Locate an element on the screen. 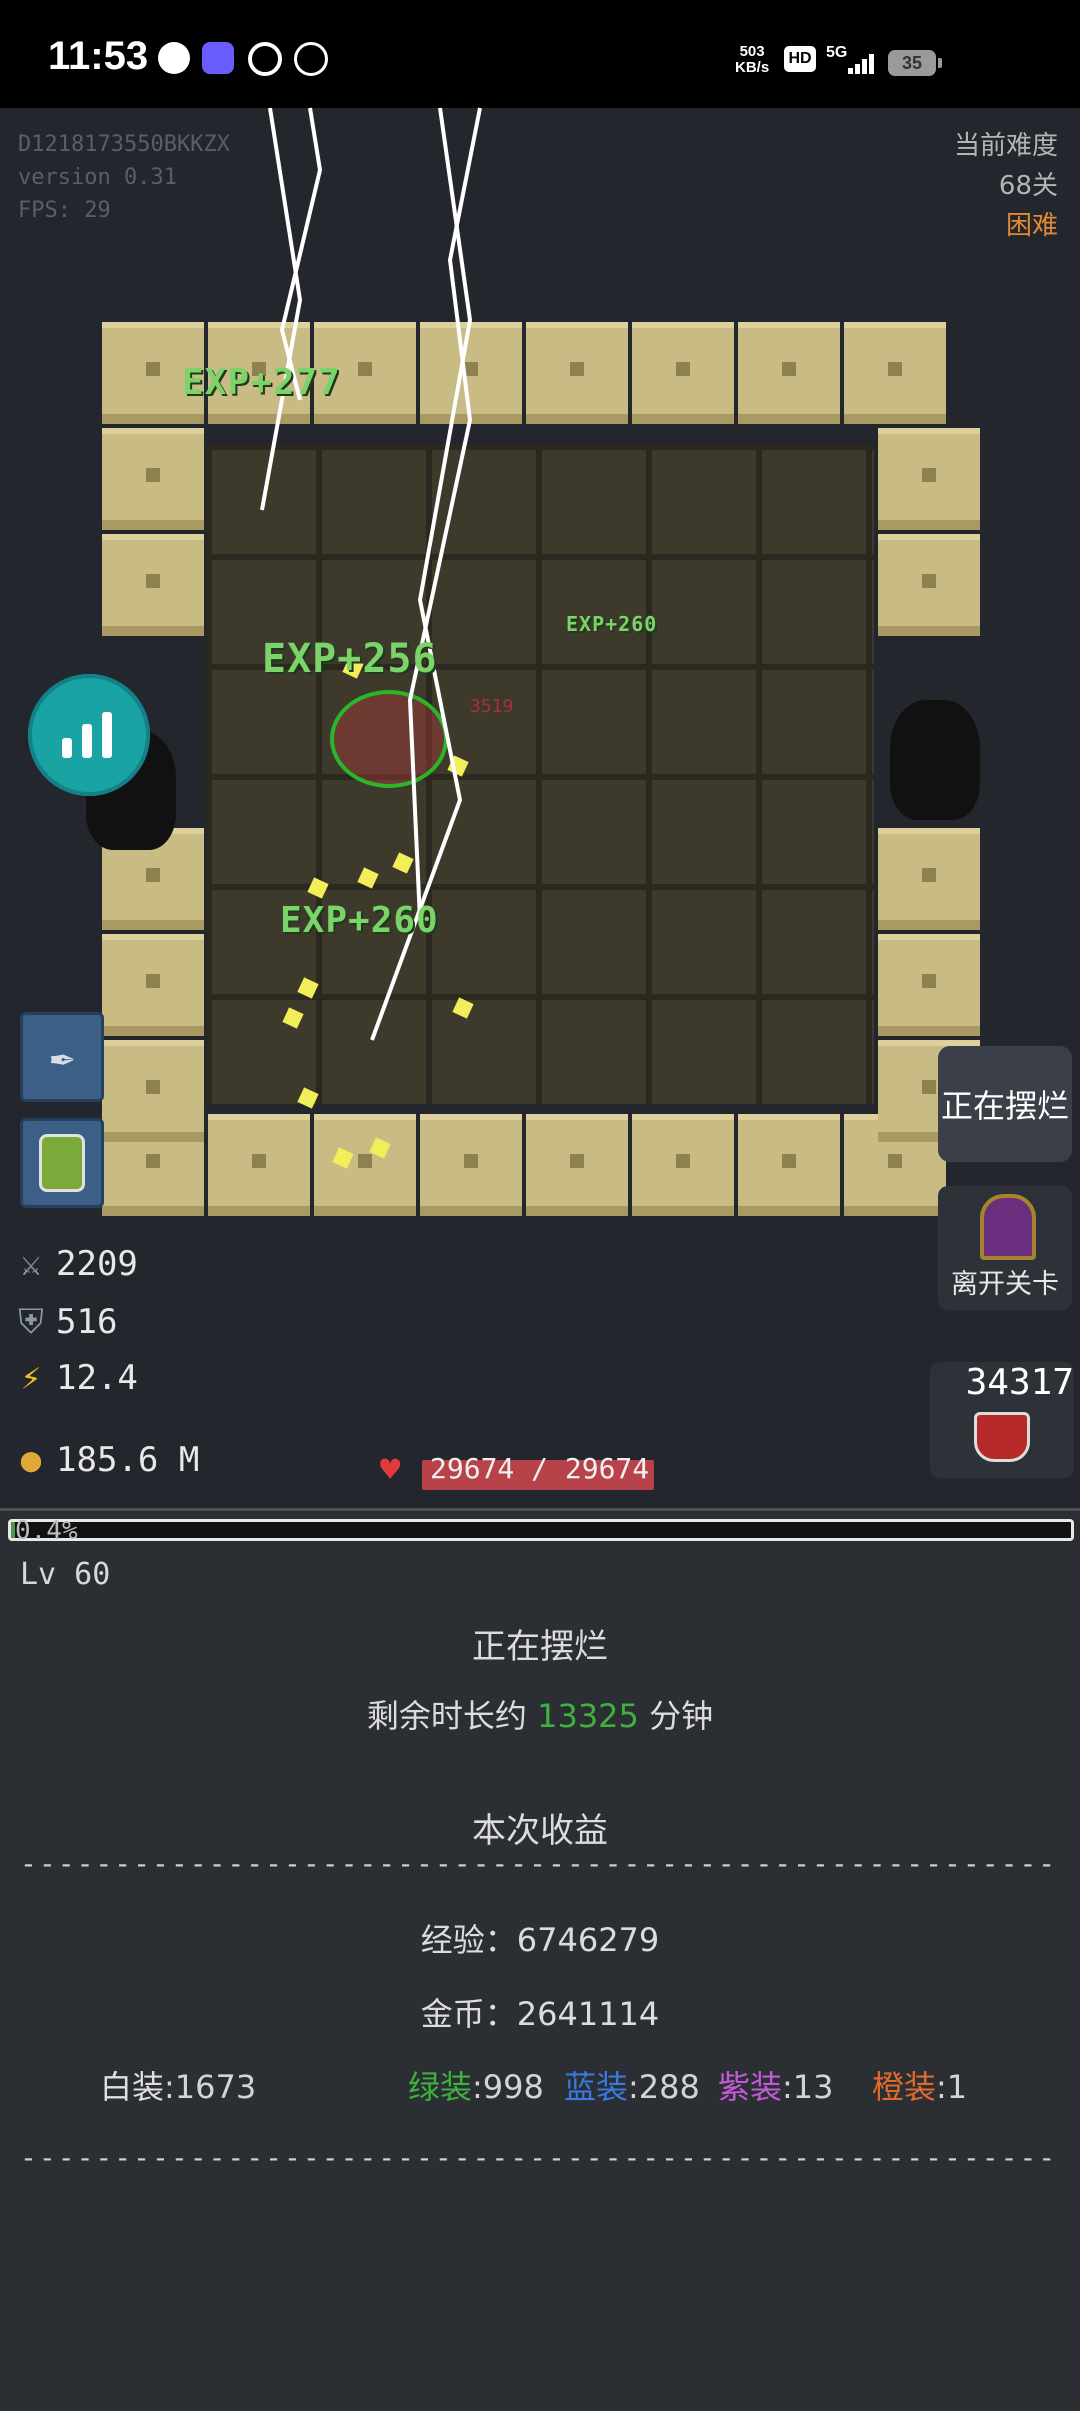 This screenshot has height=2411, width=1080. gold-value: 185.6 M is located at coordinates (128, 1460).